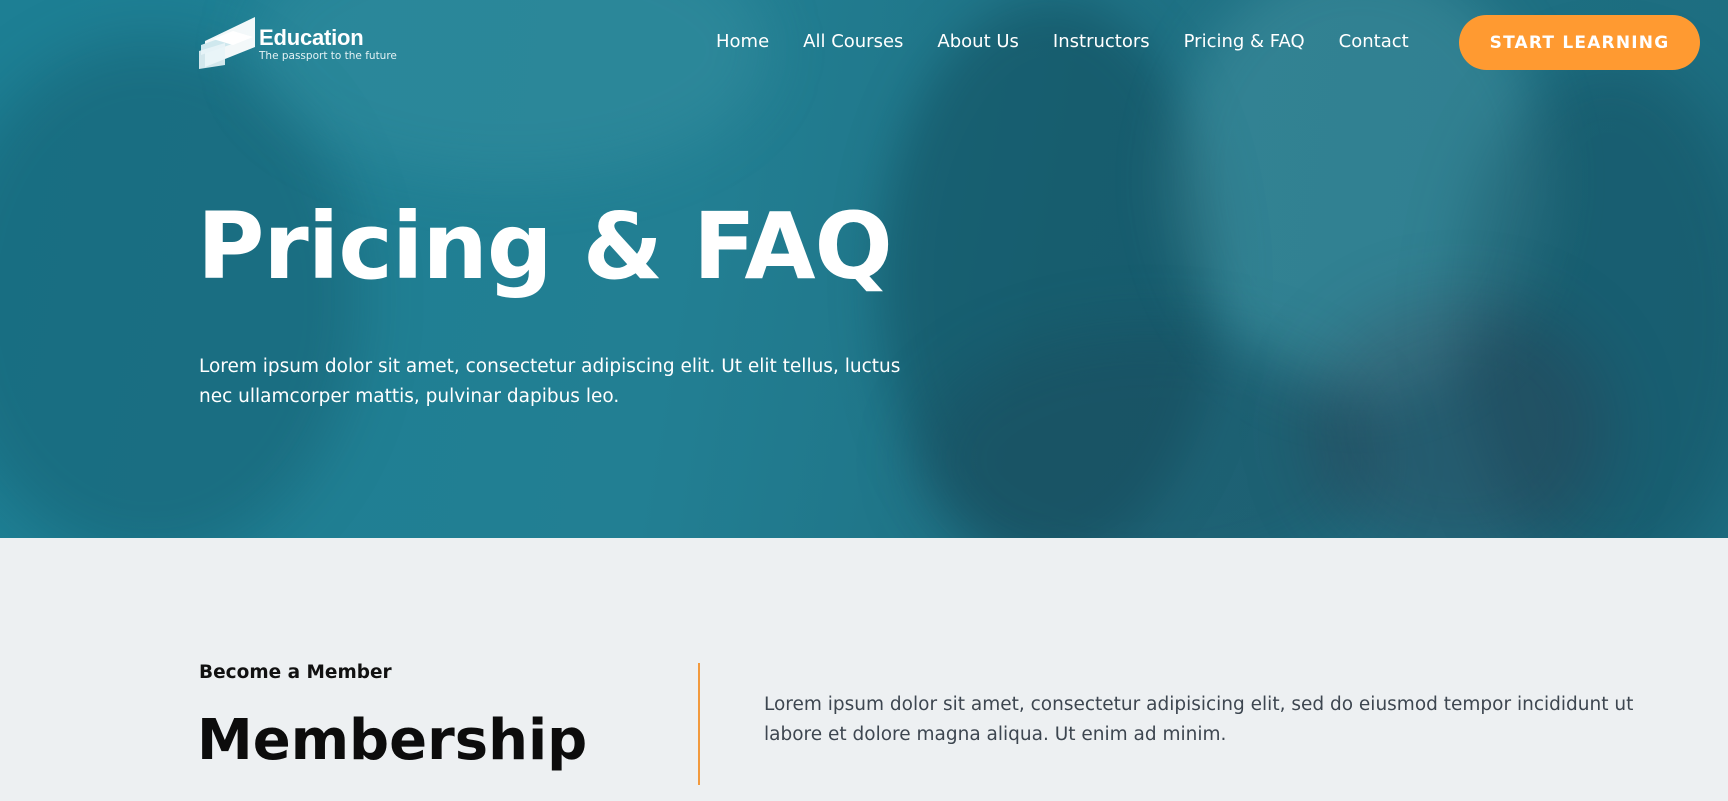  What do you see at coordinates (742, 41) in the screenshot?
I see `nav-item-home: Home` at bounding box center [742, 41].